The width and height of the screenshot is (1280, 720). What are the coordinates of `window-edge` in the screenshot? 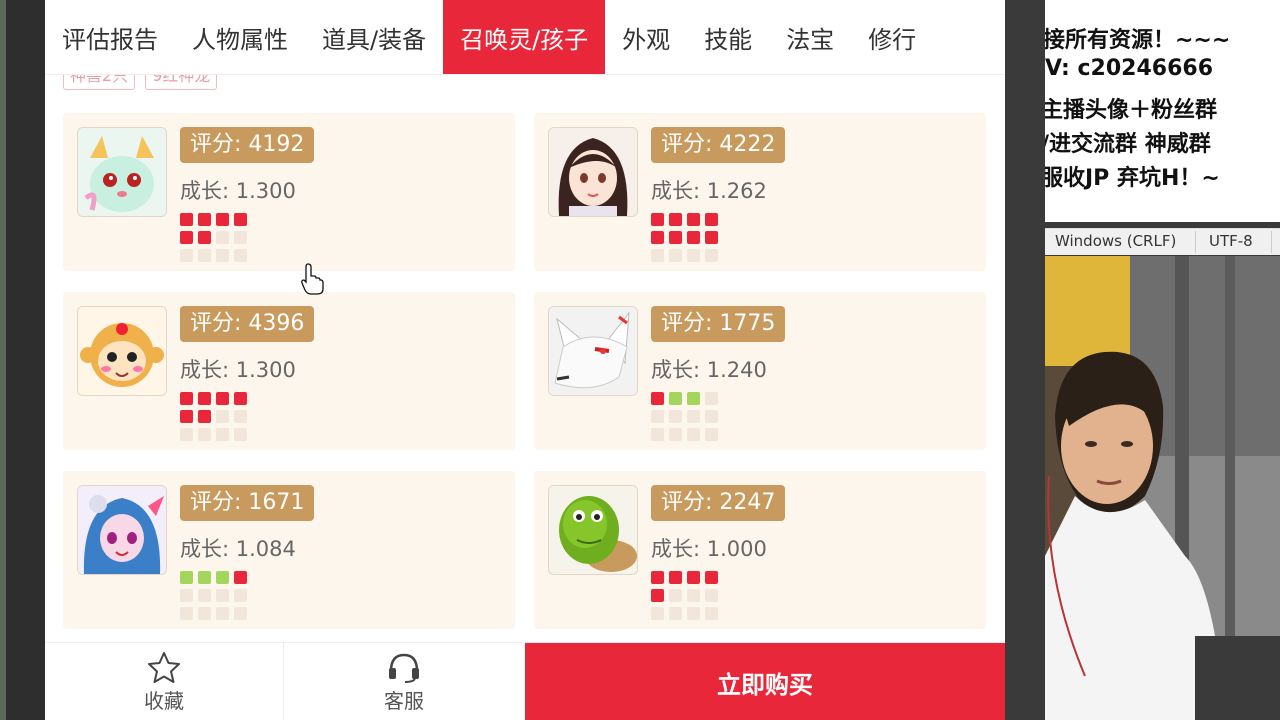 It's located at (3, 360).